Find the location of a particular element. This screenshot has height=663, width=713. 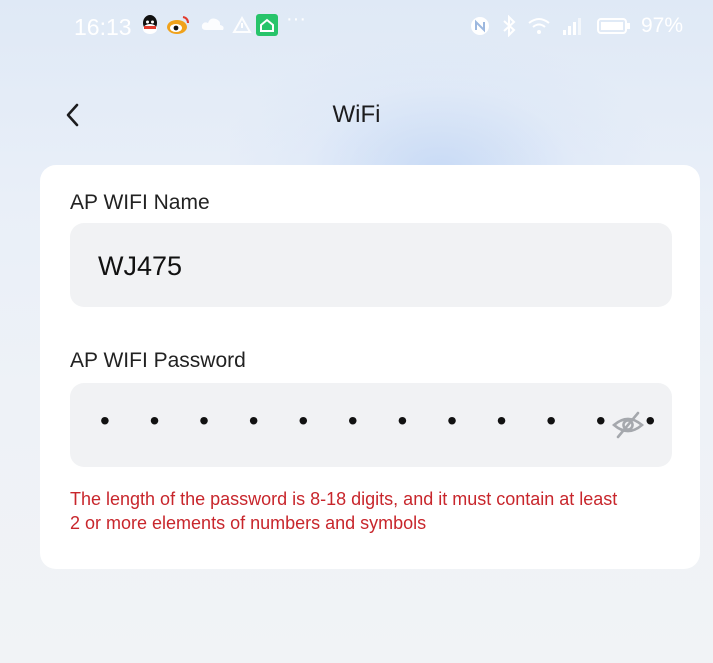

signal-icon is located at coordinates (571, 26).